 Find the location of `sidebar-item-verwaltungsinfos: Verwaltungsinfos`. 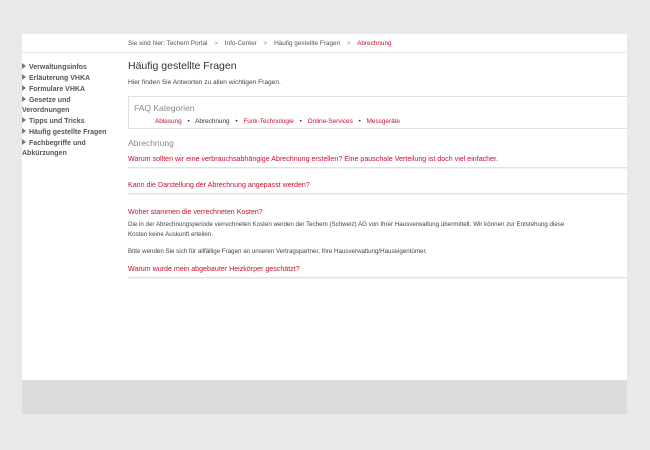

sidebar-item-verwaltungsinfos: Verwaltungsinfos is located at coordinates (68, 68).